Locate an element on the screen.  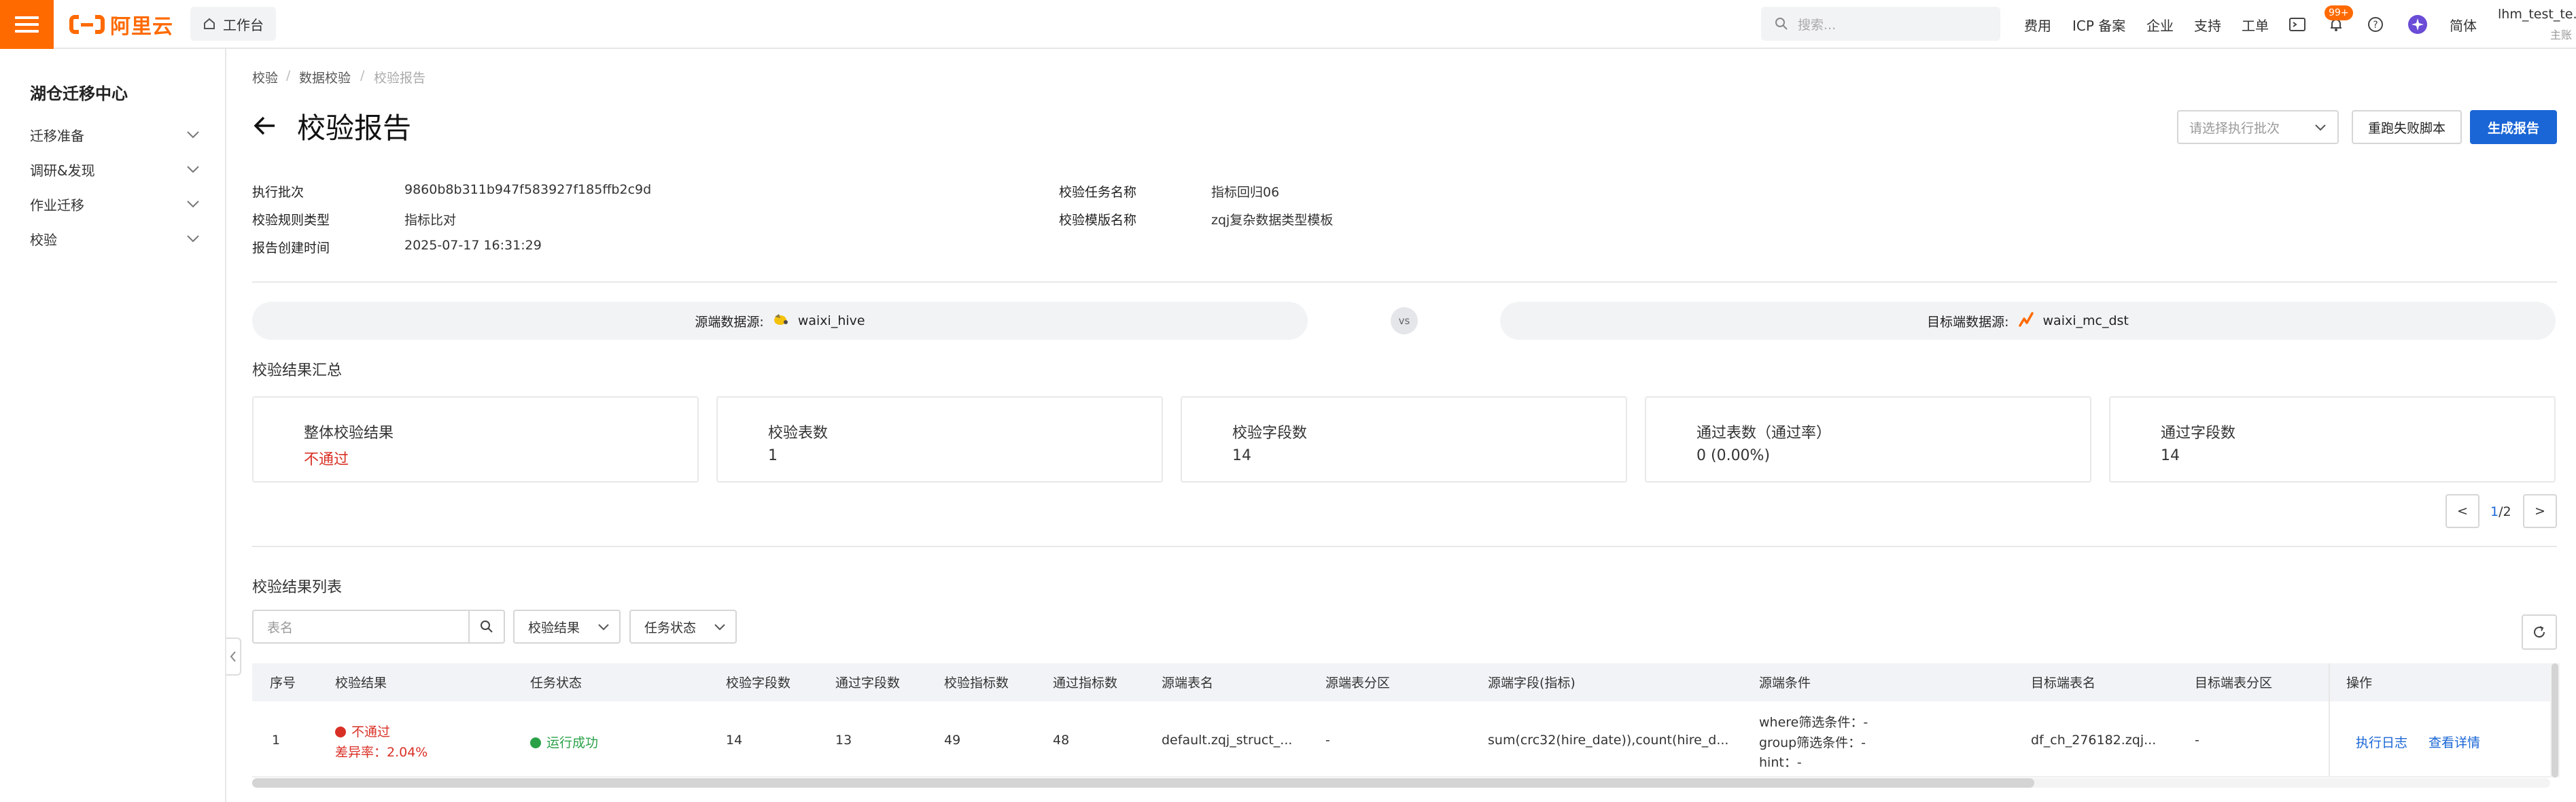
sidebar-item-migration-prep: 迁移准备 is located at coordinates (115, 135).